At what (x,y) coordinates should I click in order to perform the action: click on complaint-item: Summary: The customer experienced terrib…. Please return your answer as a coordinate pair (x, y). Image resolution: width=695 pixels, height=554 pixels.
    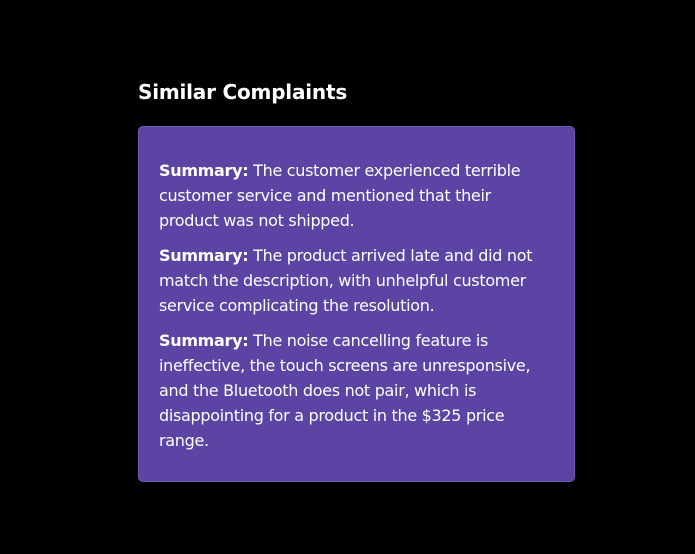
    Looking at the image, I should click on (356, 195).